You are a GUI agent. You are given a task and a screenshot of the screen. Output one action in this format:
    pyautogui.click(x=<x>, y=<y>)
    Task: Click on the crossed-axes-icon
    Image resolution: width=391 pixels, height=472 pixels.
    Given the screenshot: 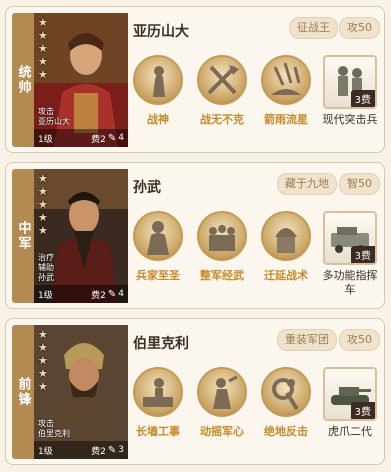 What is the action you would take?
    pyautogui.click(x=222, y=80)
    